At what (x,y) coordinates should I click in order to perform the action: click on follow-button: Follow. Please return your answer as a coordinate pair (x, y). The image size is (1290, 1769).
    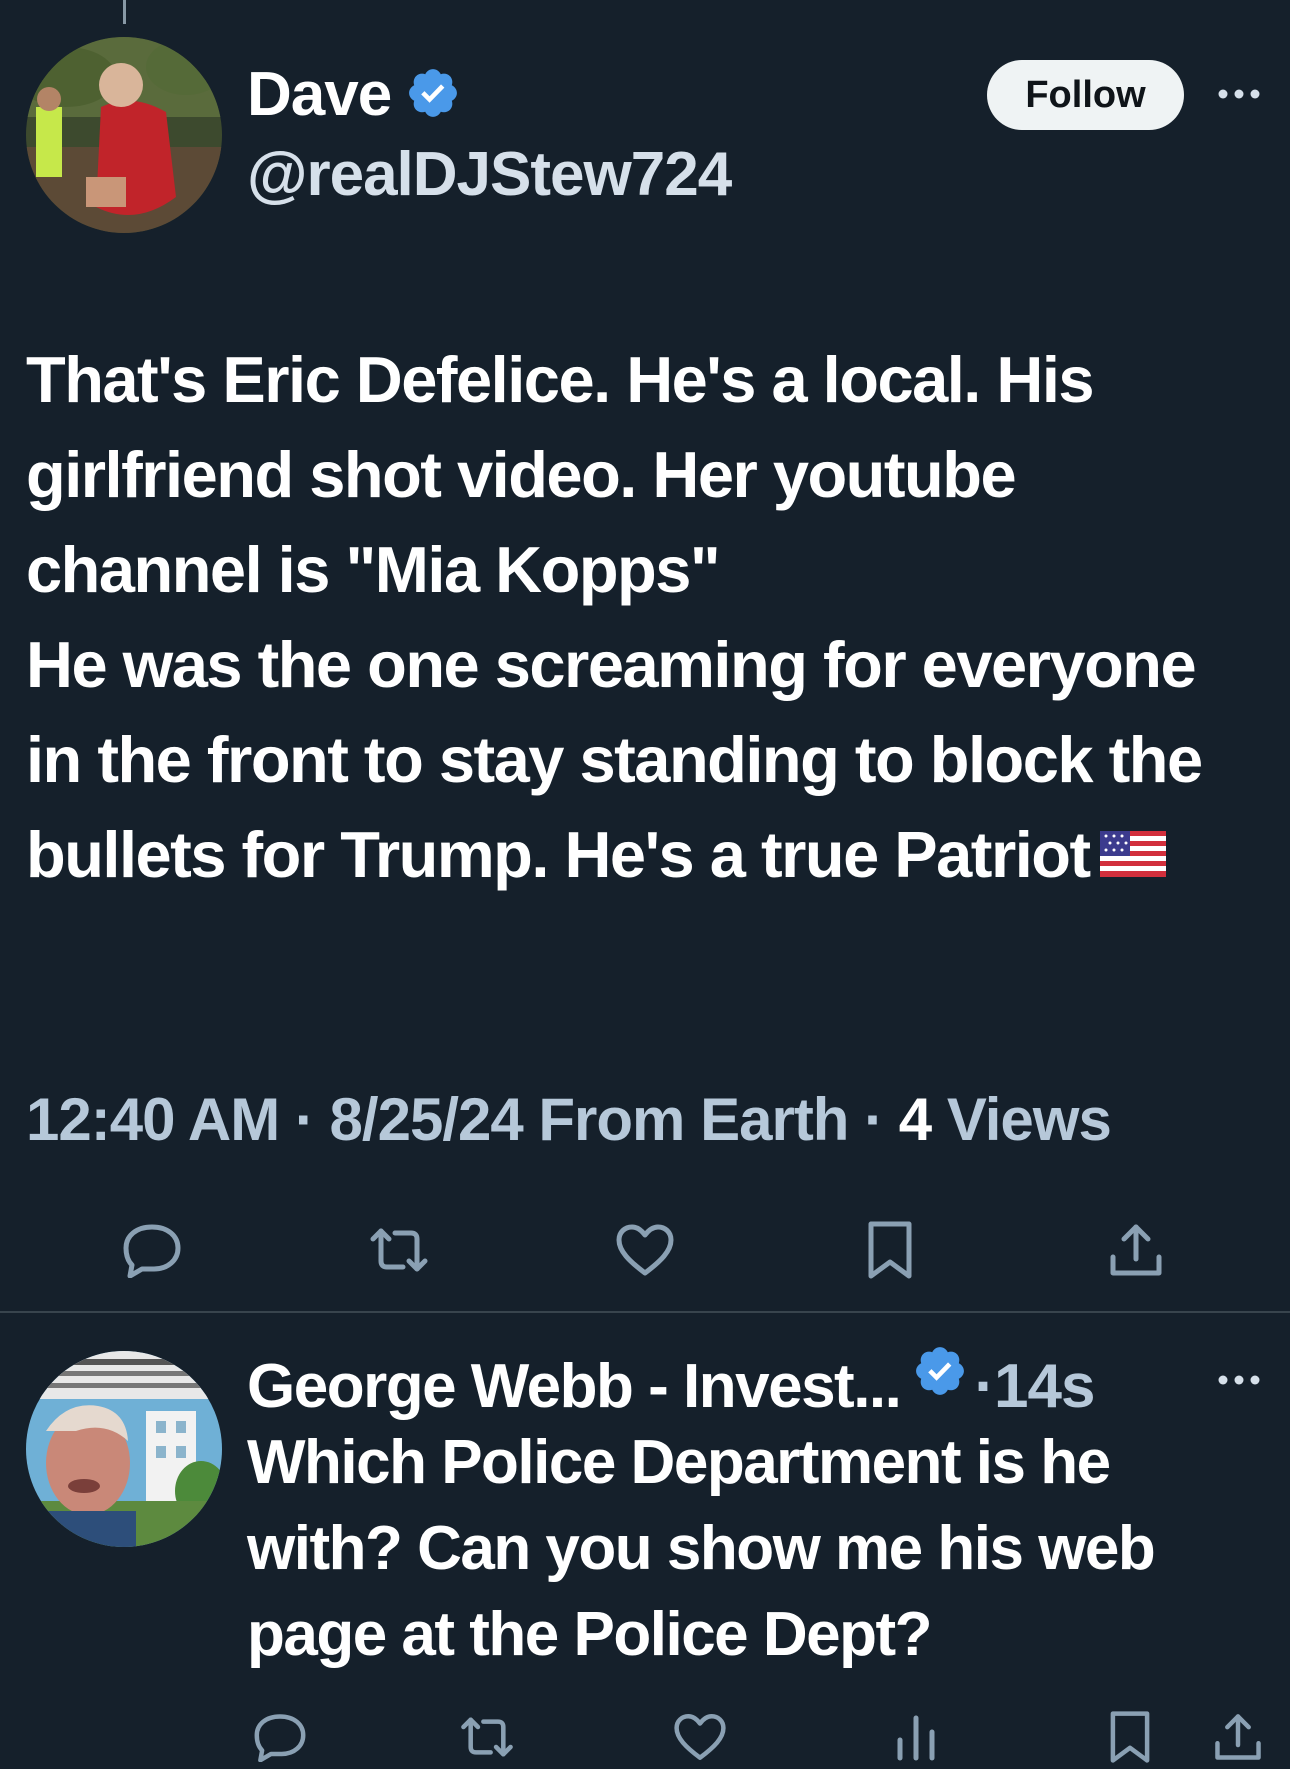
    Looking at the image, I should click on (1085, 95).